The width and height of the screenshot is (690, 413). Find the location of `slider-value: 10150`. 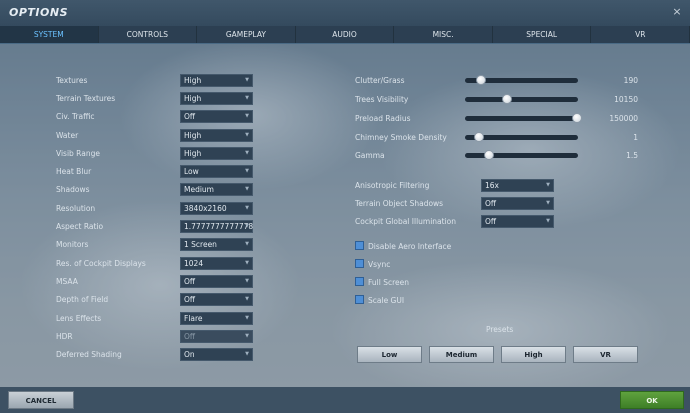

slider-value: 10150 is located at coordinates (626, 99).